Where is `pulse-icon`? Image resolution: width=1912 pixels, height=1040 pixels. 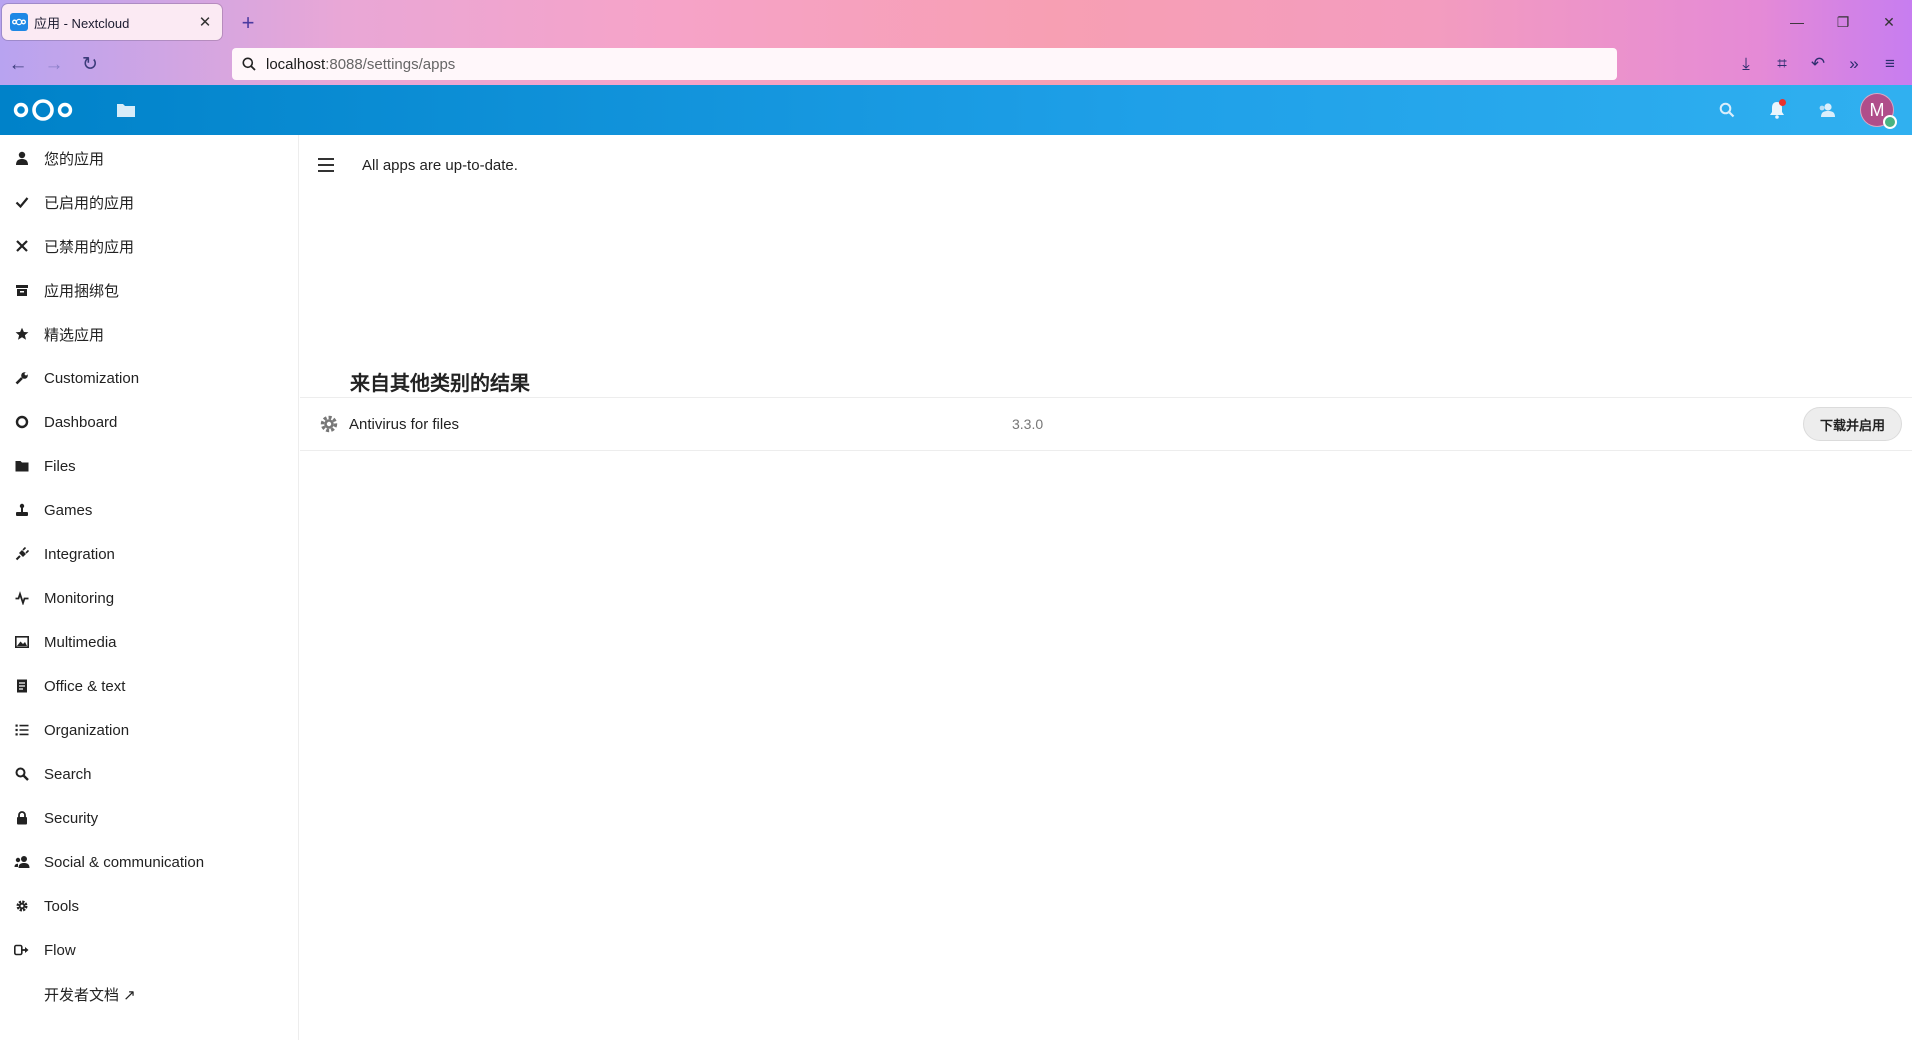
pulse-icon is located at coordinates (22, 598).